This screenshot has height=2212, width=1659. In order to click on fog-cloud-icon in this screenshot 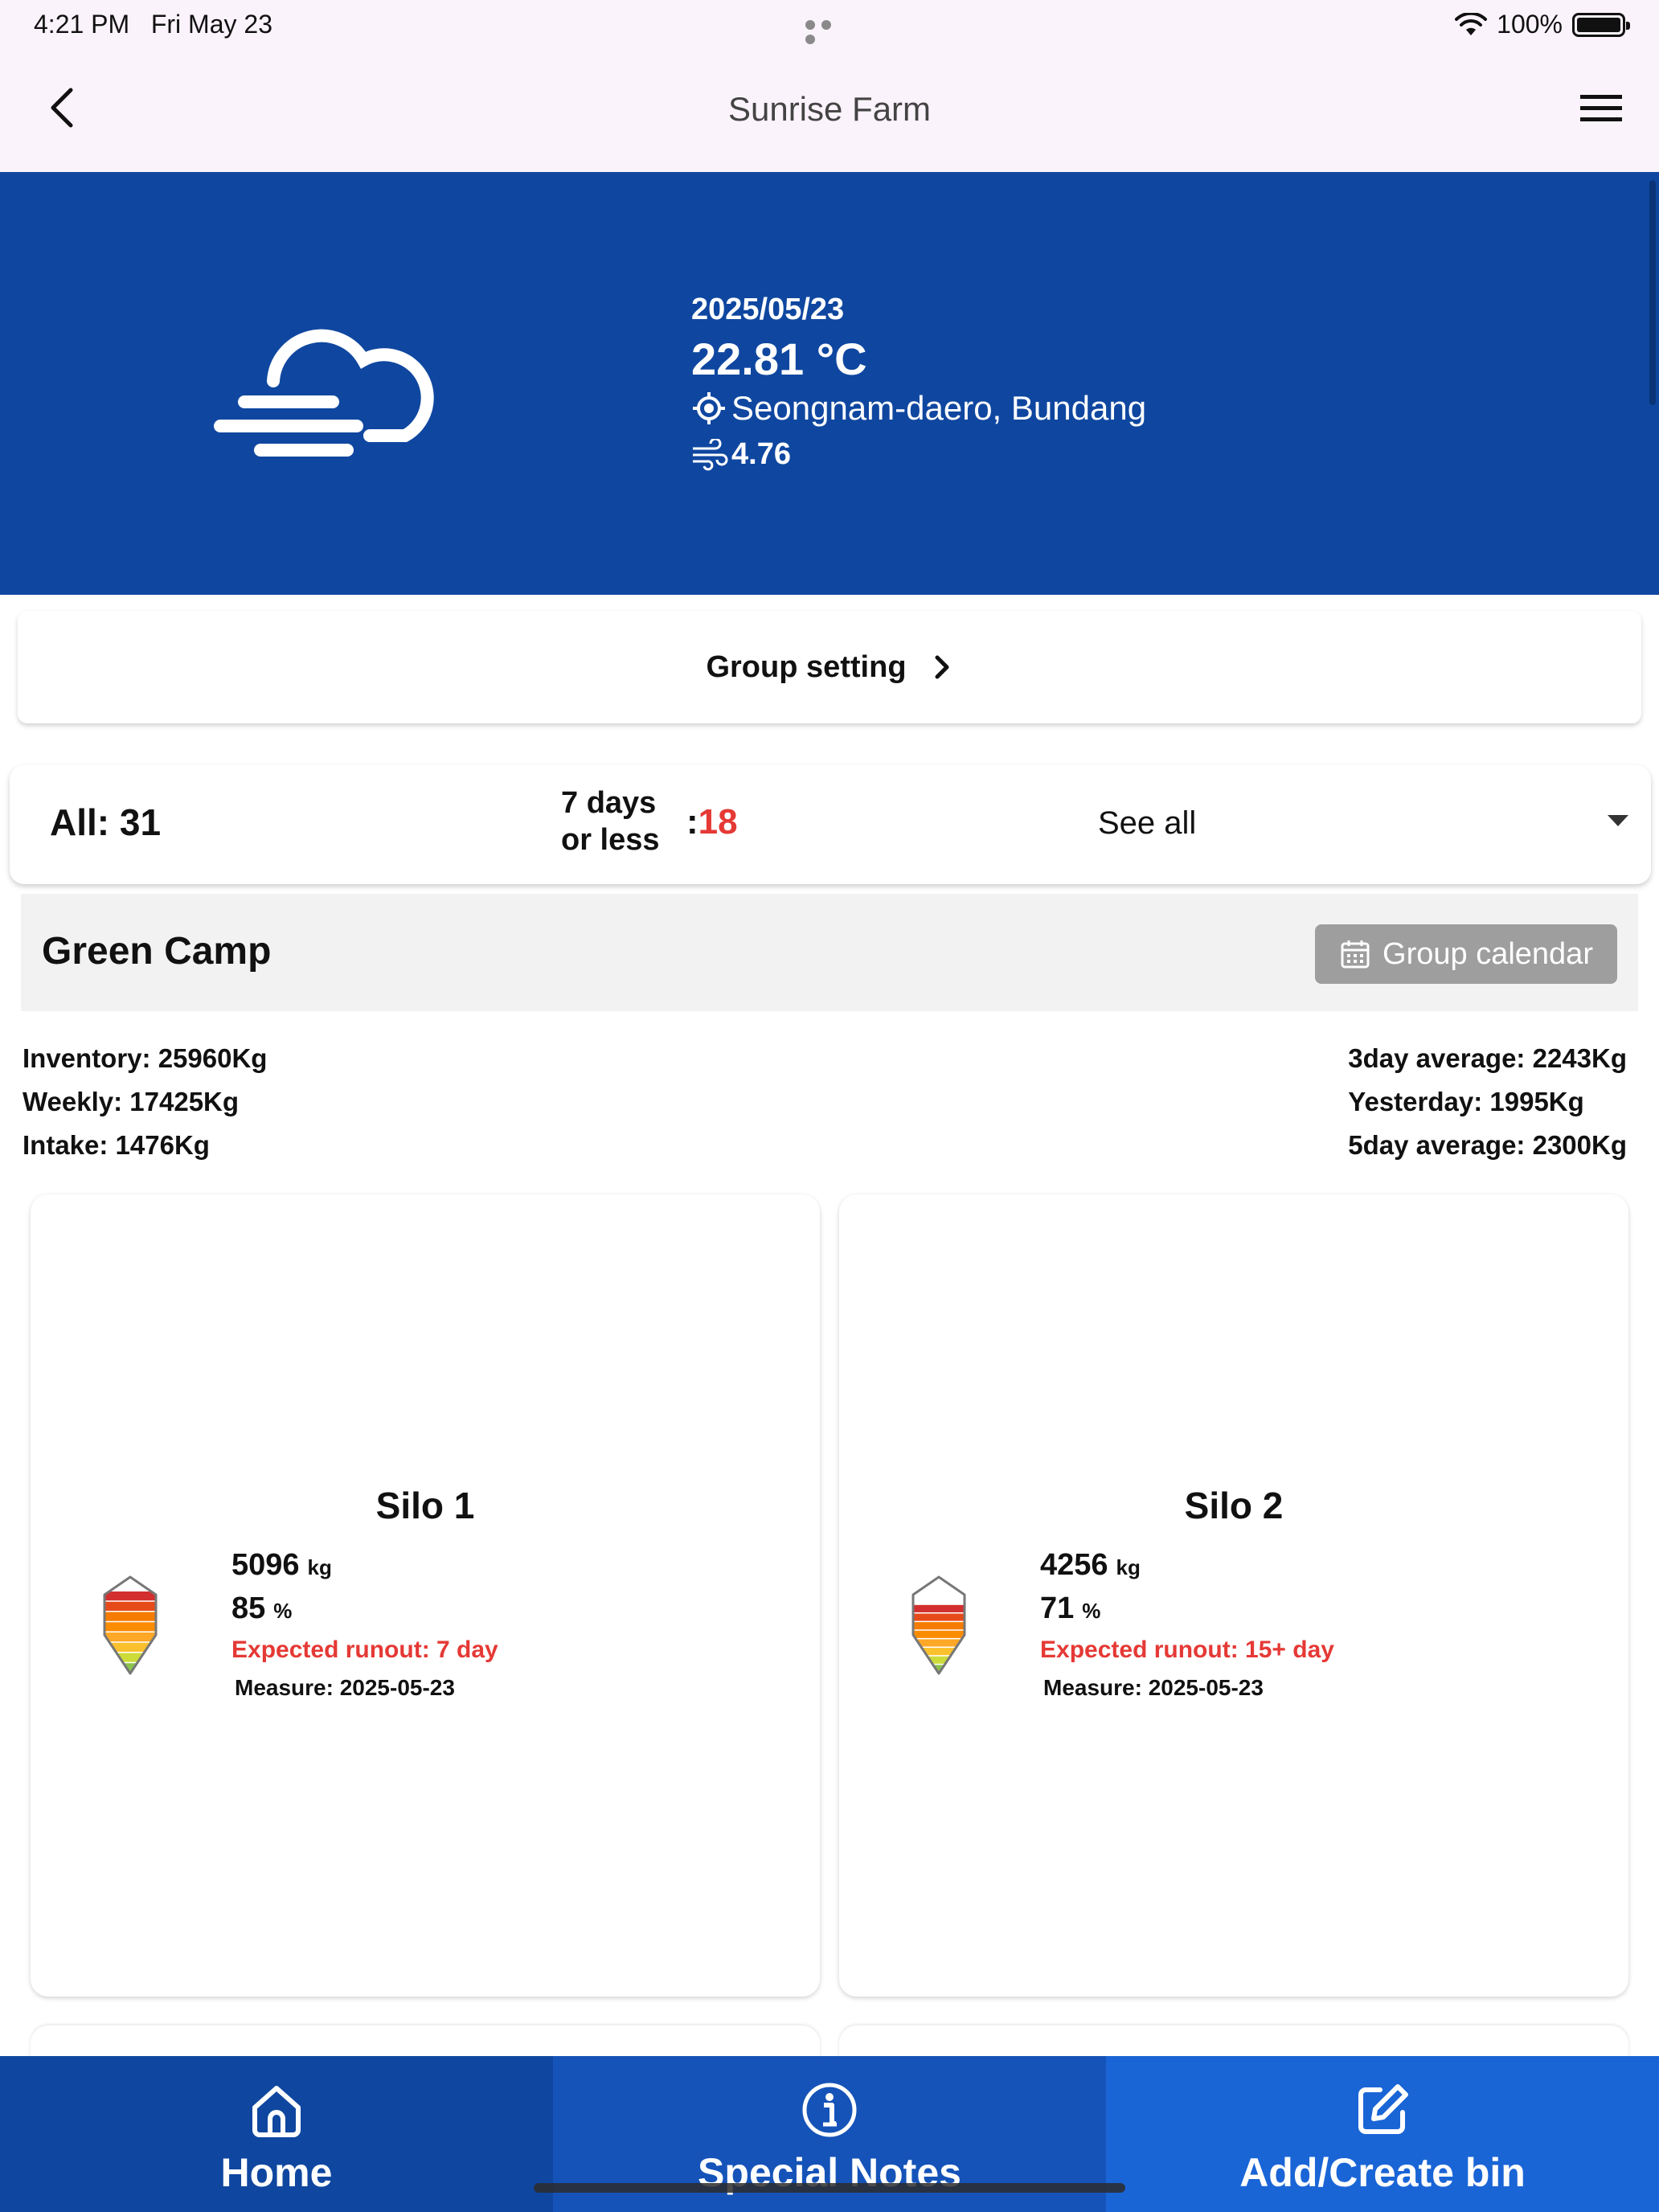, I will do `click(324, 393)`.